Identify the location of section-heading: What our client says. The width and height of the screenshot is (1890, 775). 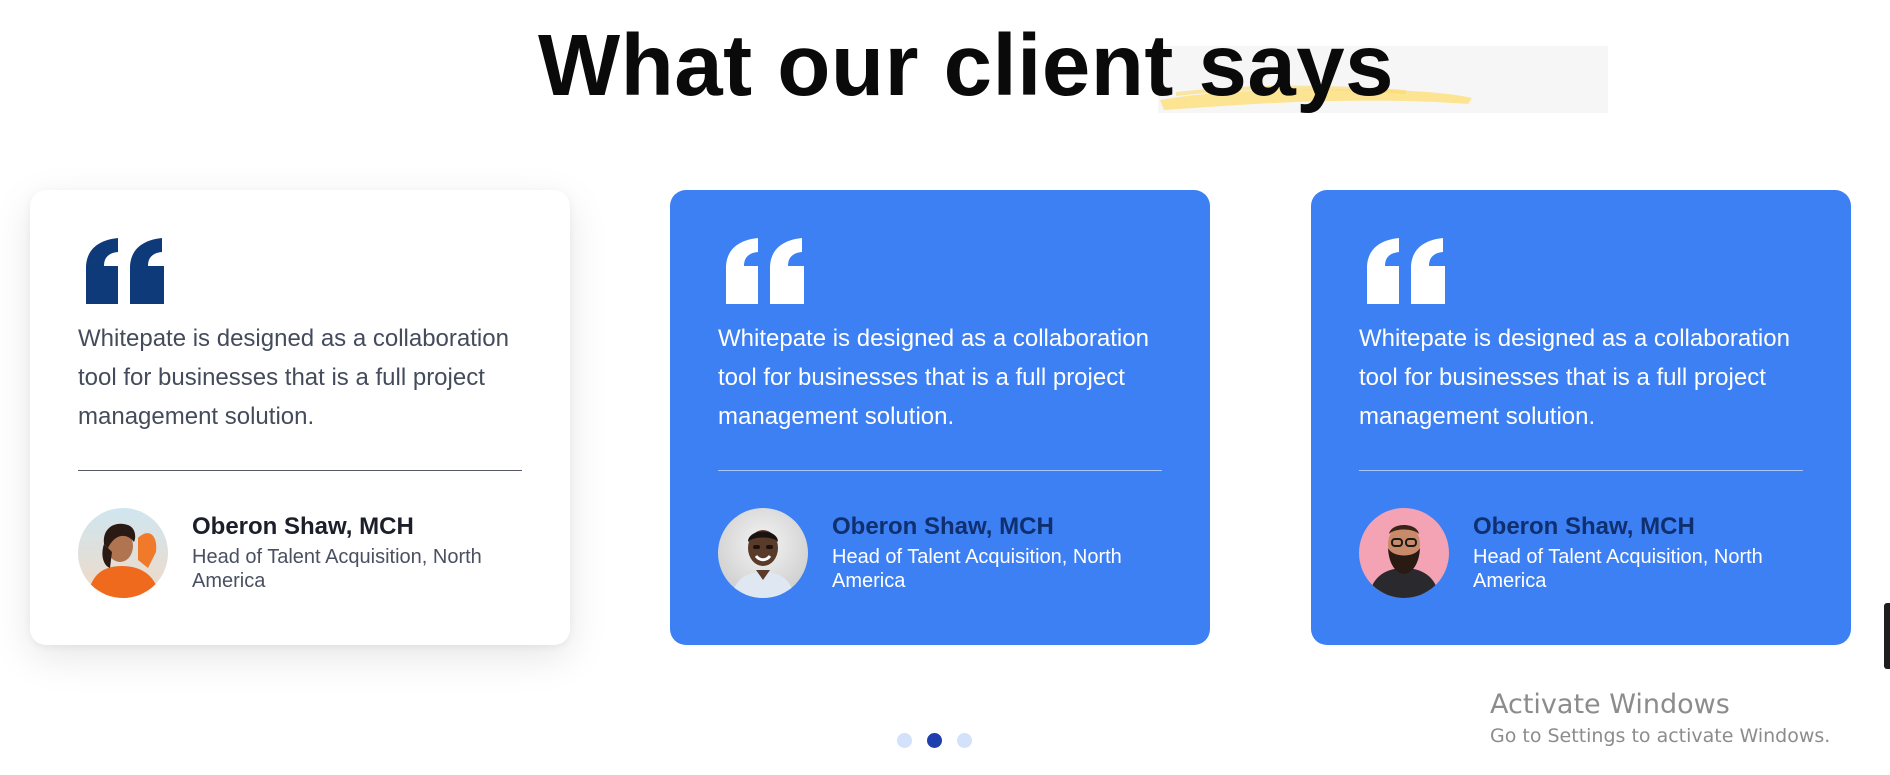
(966, 66).